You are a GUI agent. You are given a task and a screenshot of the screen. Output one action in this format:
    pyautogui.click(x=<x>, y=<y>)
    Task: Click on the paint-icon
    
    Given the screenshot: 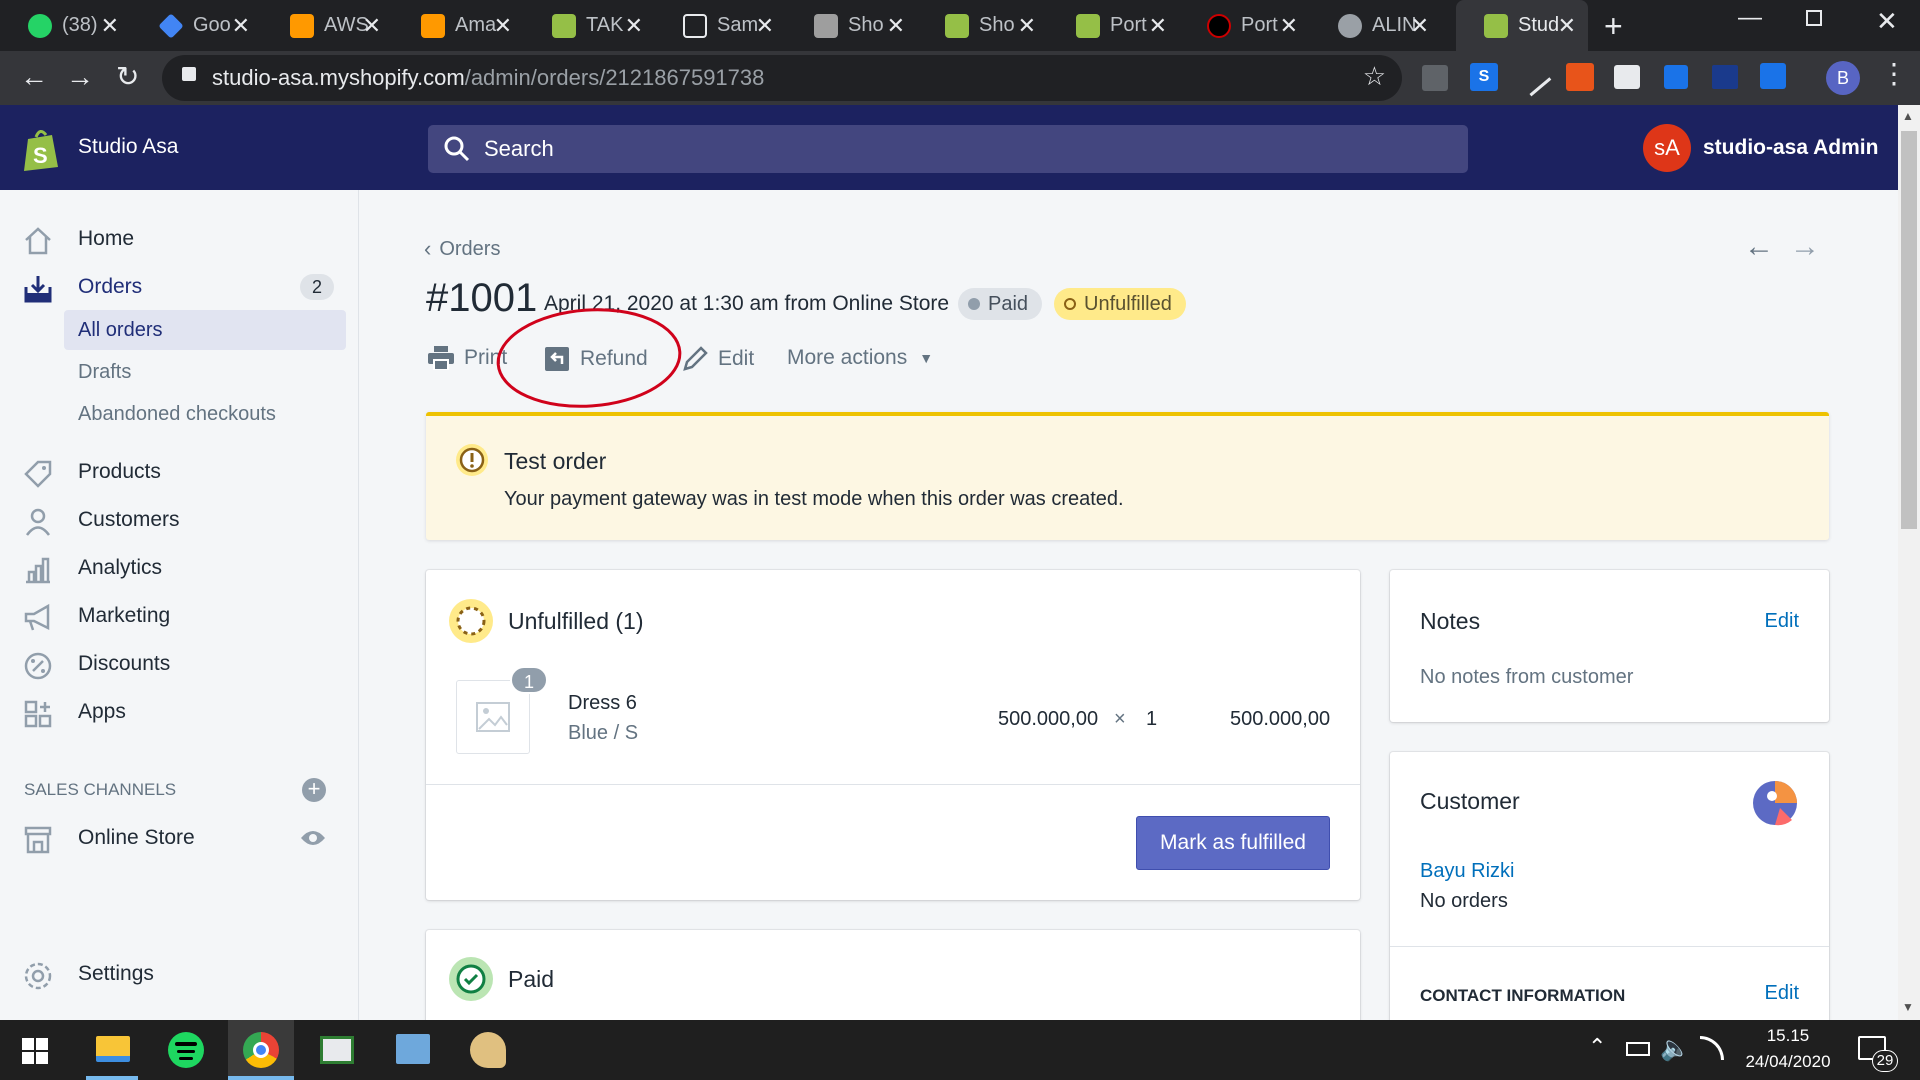 What is the action you would take?
    pyautogui.click(x=488, y=1050)
    